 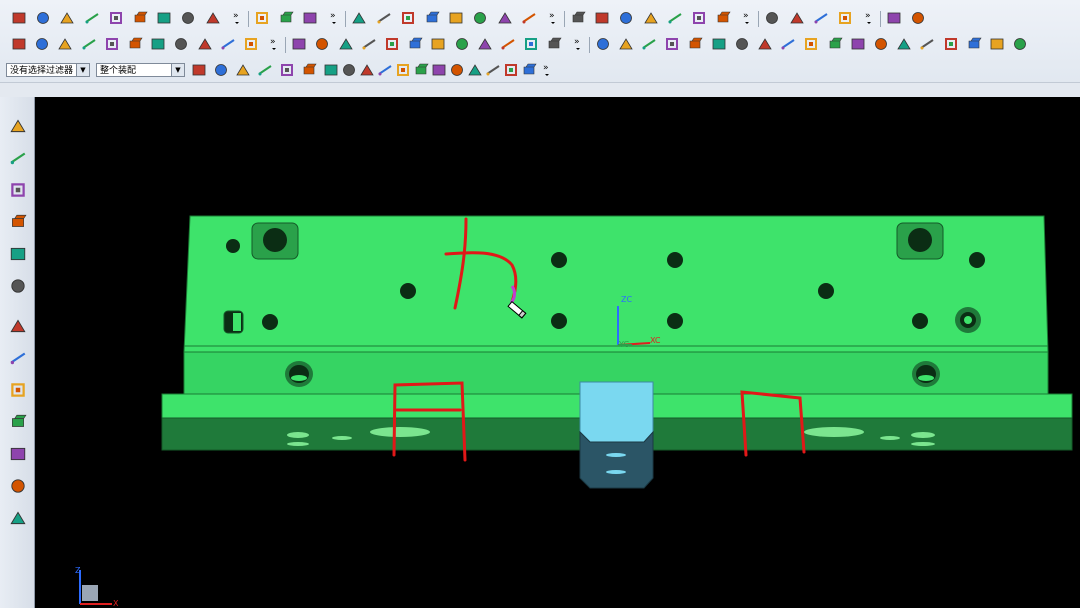 What do you see at coordinates (651, 18) in the screenshot?
I see `mesh-icon` at bounding box center [651, 18].